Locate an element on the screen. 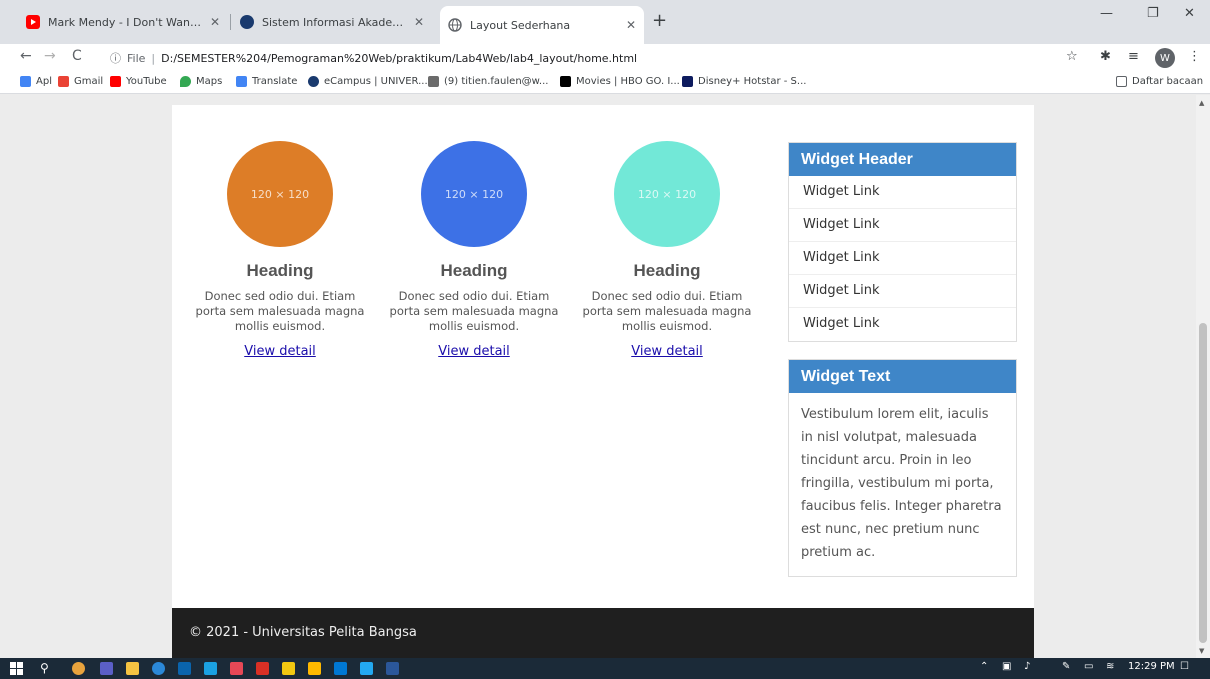  wifi-icon: ≋ is located at coordinates (1110, 666).